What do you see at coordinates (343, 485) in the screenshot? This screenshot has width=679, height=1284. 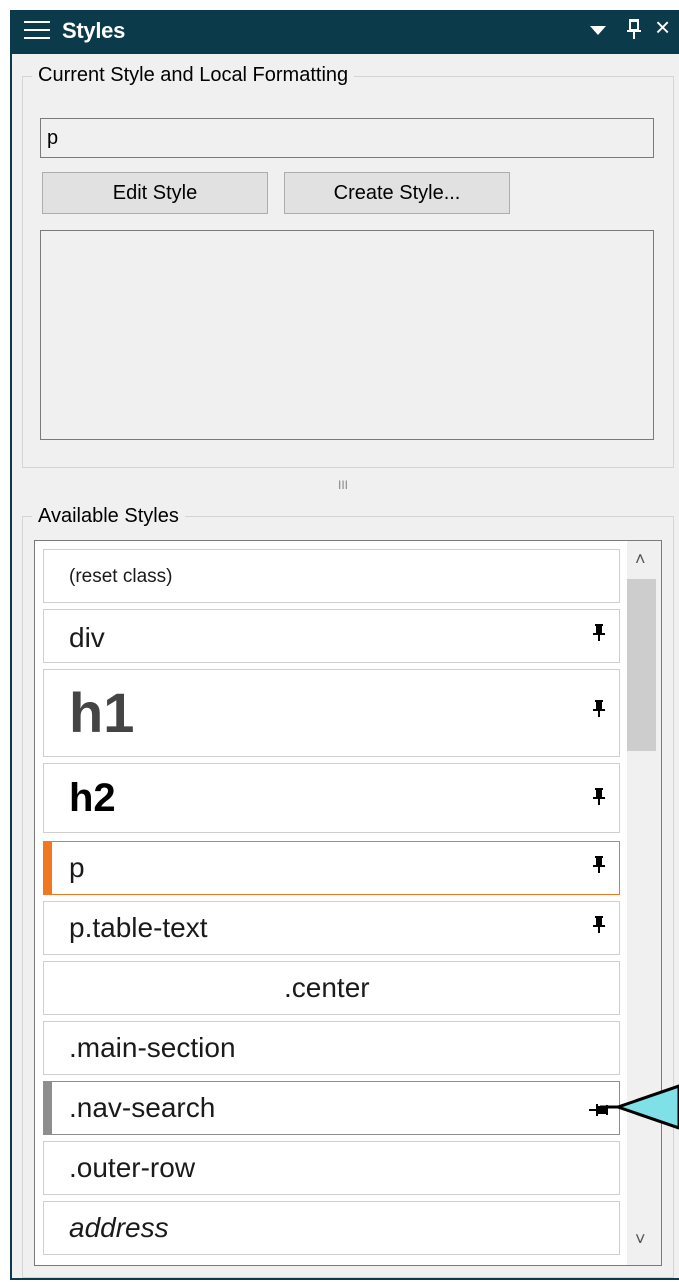 I see `splitter-handle: III` at bounding box center [343, 485].